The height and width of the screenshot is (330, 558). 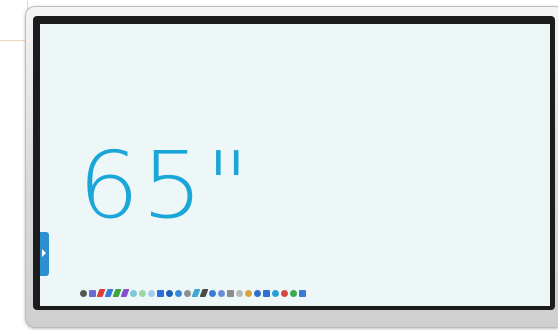 I want to click on cursor-icon, so click(x=83, y=293).